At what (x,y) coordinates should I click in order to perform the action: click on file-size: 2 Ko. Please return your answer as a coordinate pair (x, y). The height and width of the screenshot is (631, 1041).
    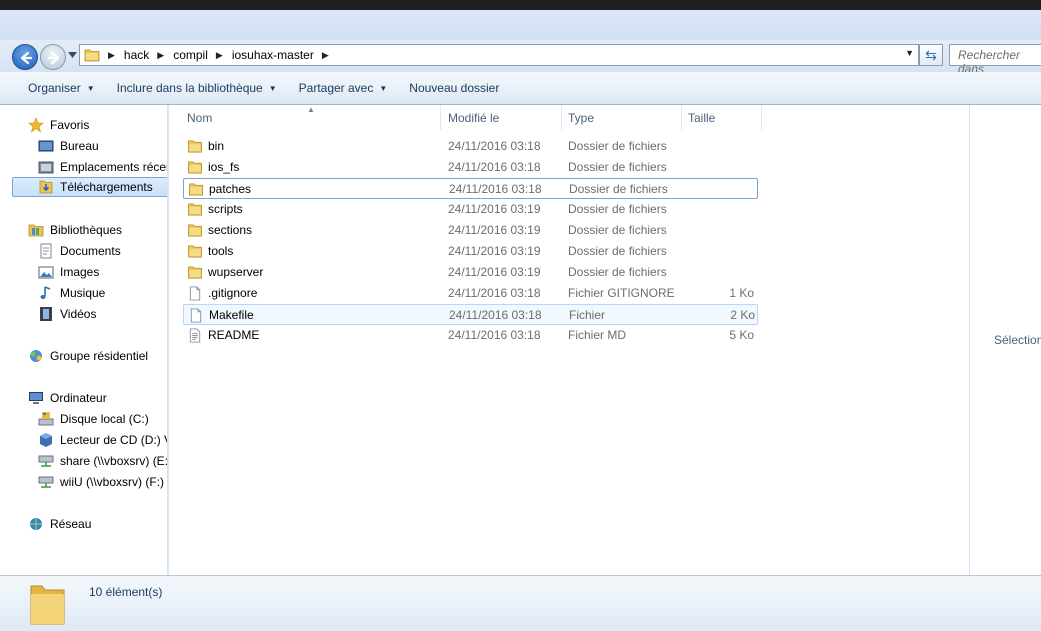
    Looking at the image, I should click on (742, 315).